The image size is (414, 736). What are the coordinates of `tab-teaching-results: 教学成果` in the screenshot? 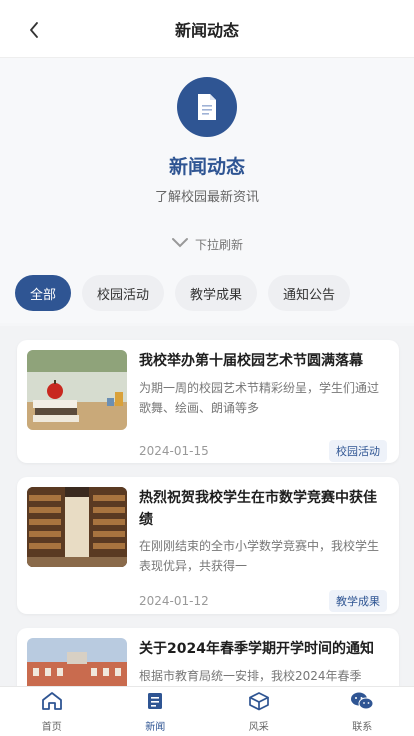 It's located at (216, 293).